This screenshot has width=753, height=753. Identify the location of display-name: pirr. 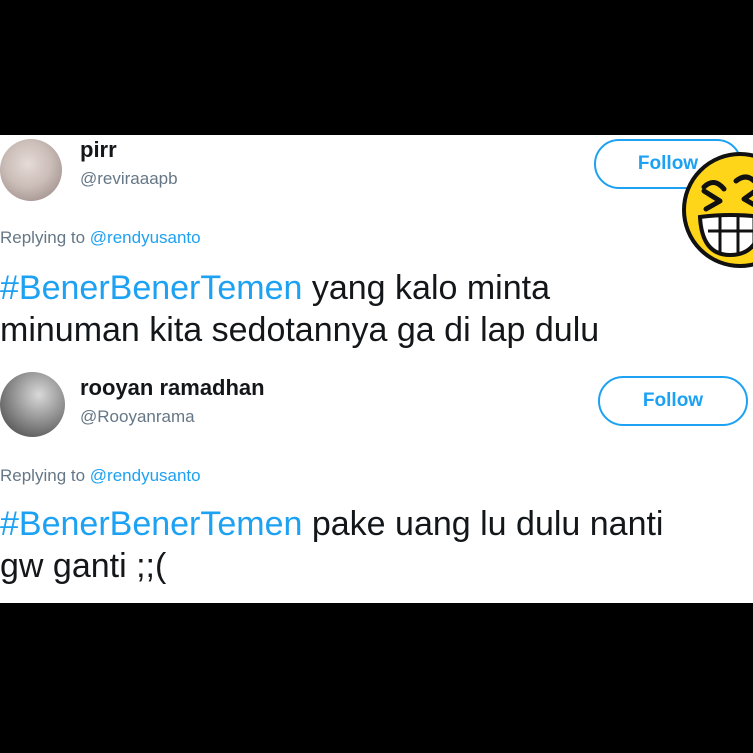
(98, 150).